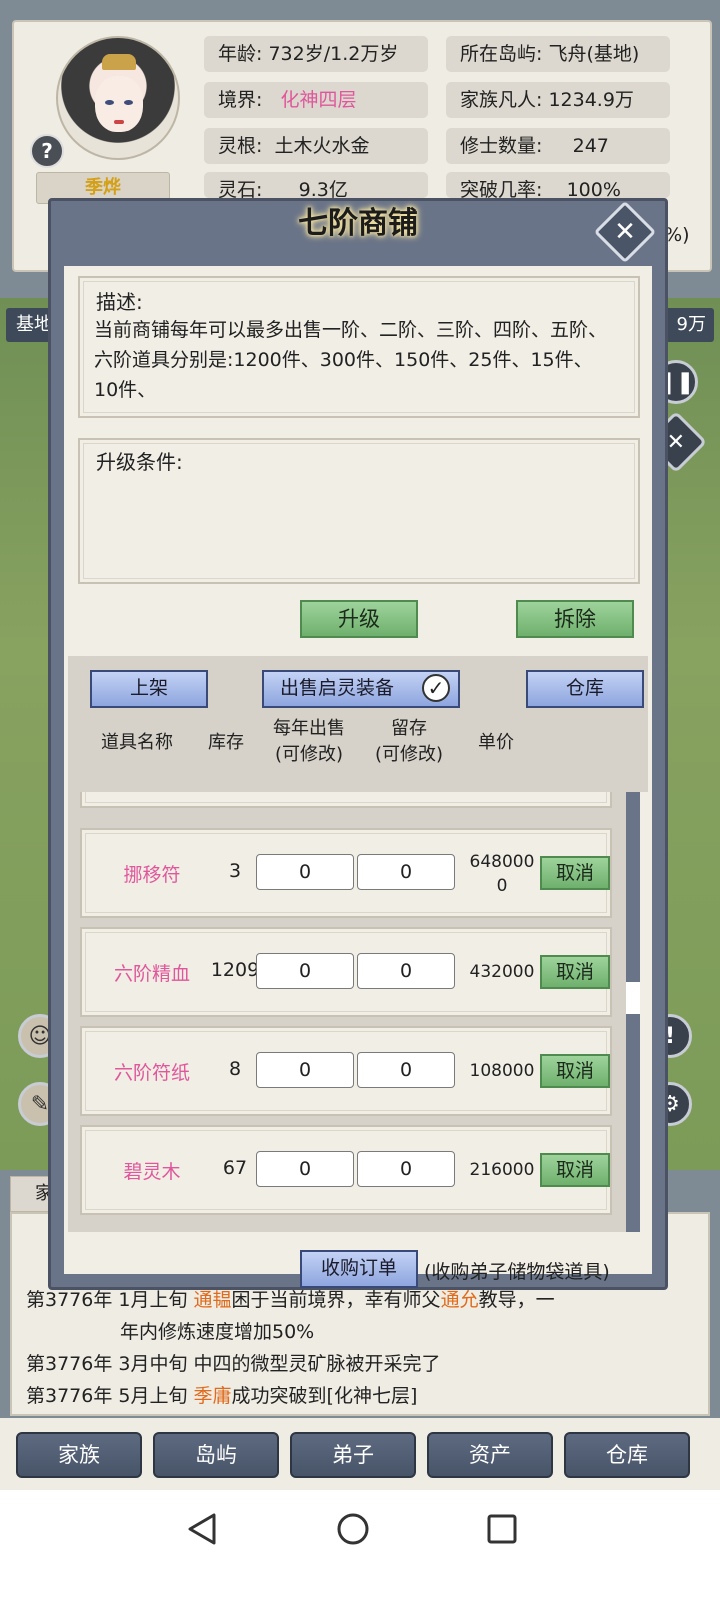 Image resolution: width=720 pixels, height=1600 pixels. What do you see at coordinates (316, 100) in the screenshot?
I see `realm-stat: 境界: 化神四层` at bounding box center [316, 100].